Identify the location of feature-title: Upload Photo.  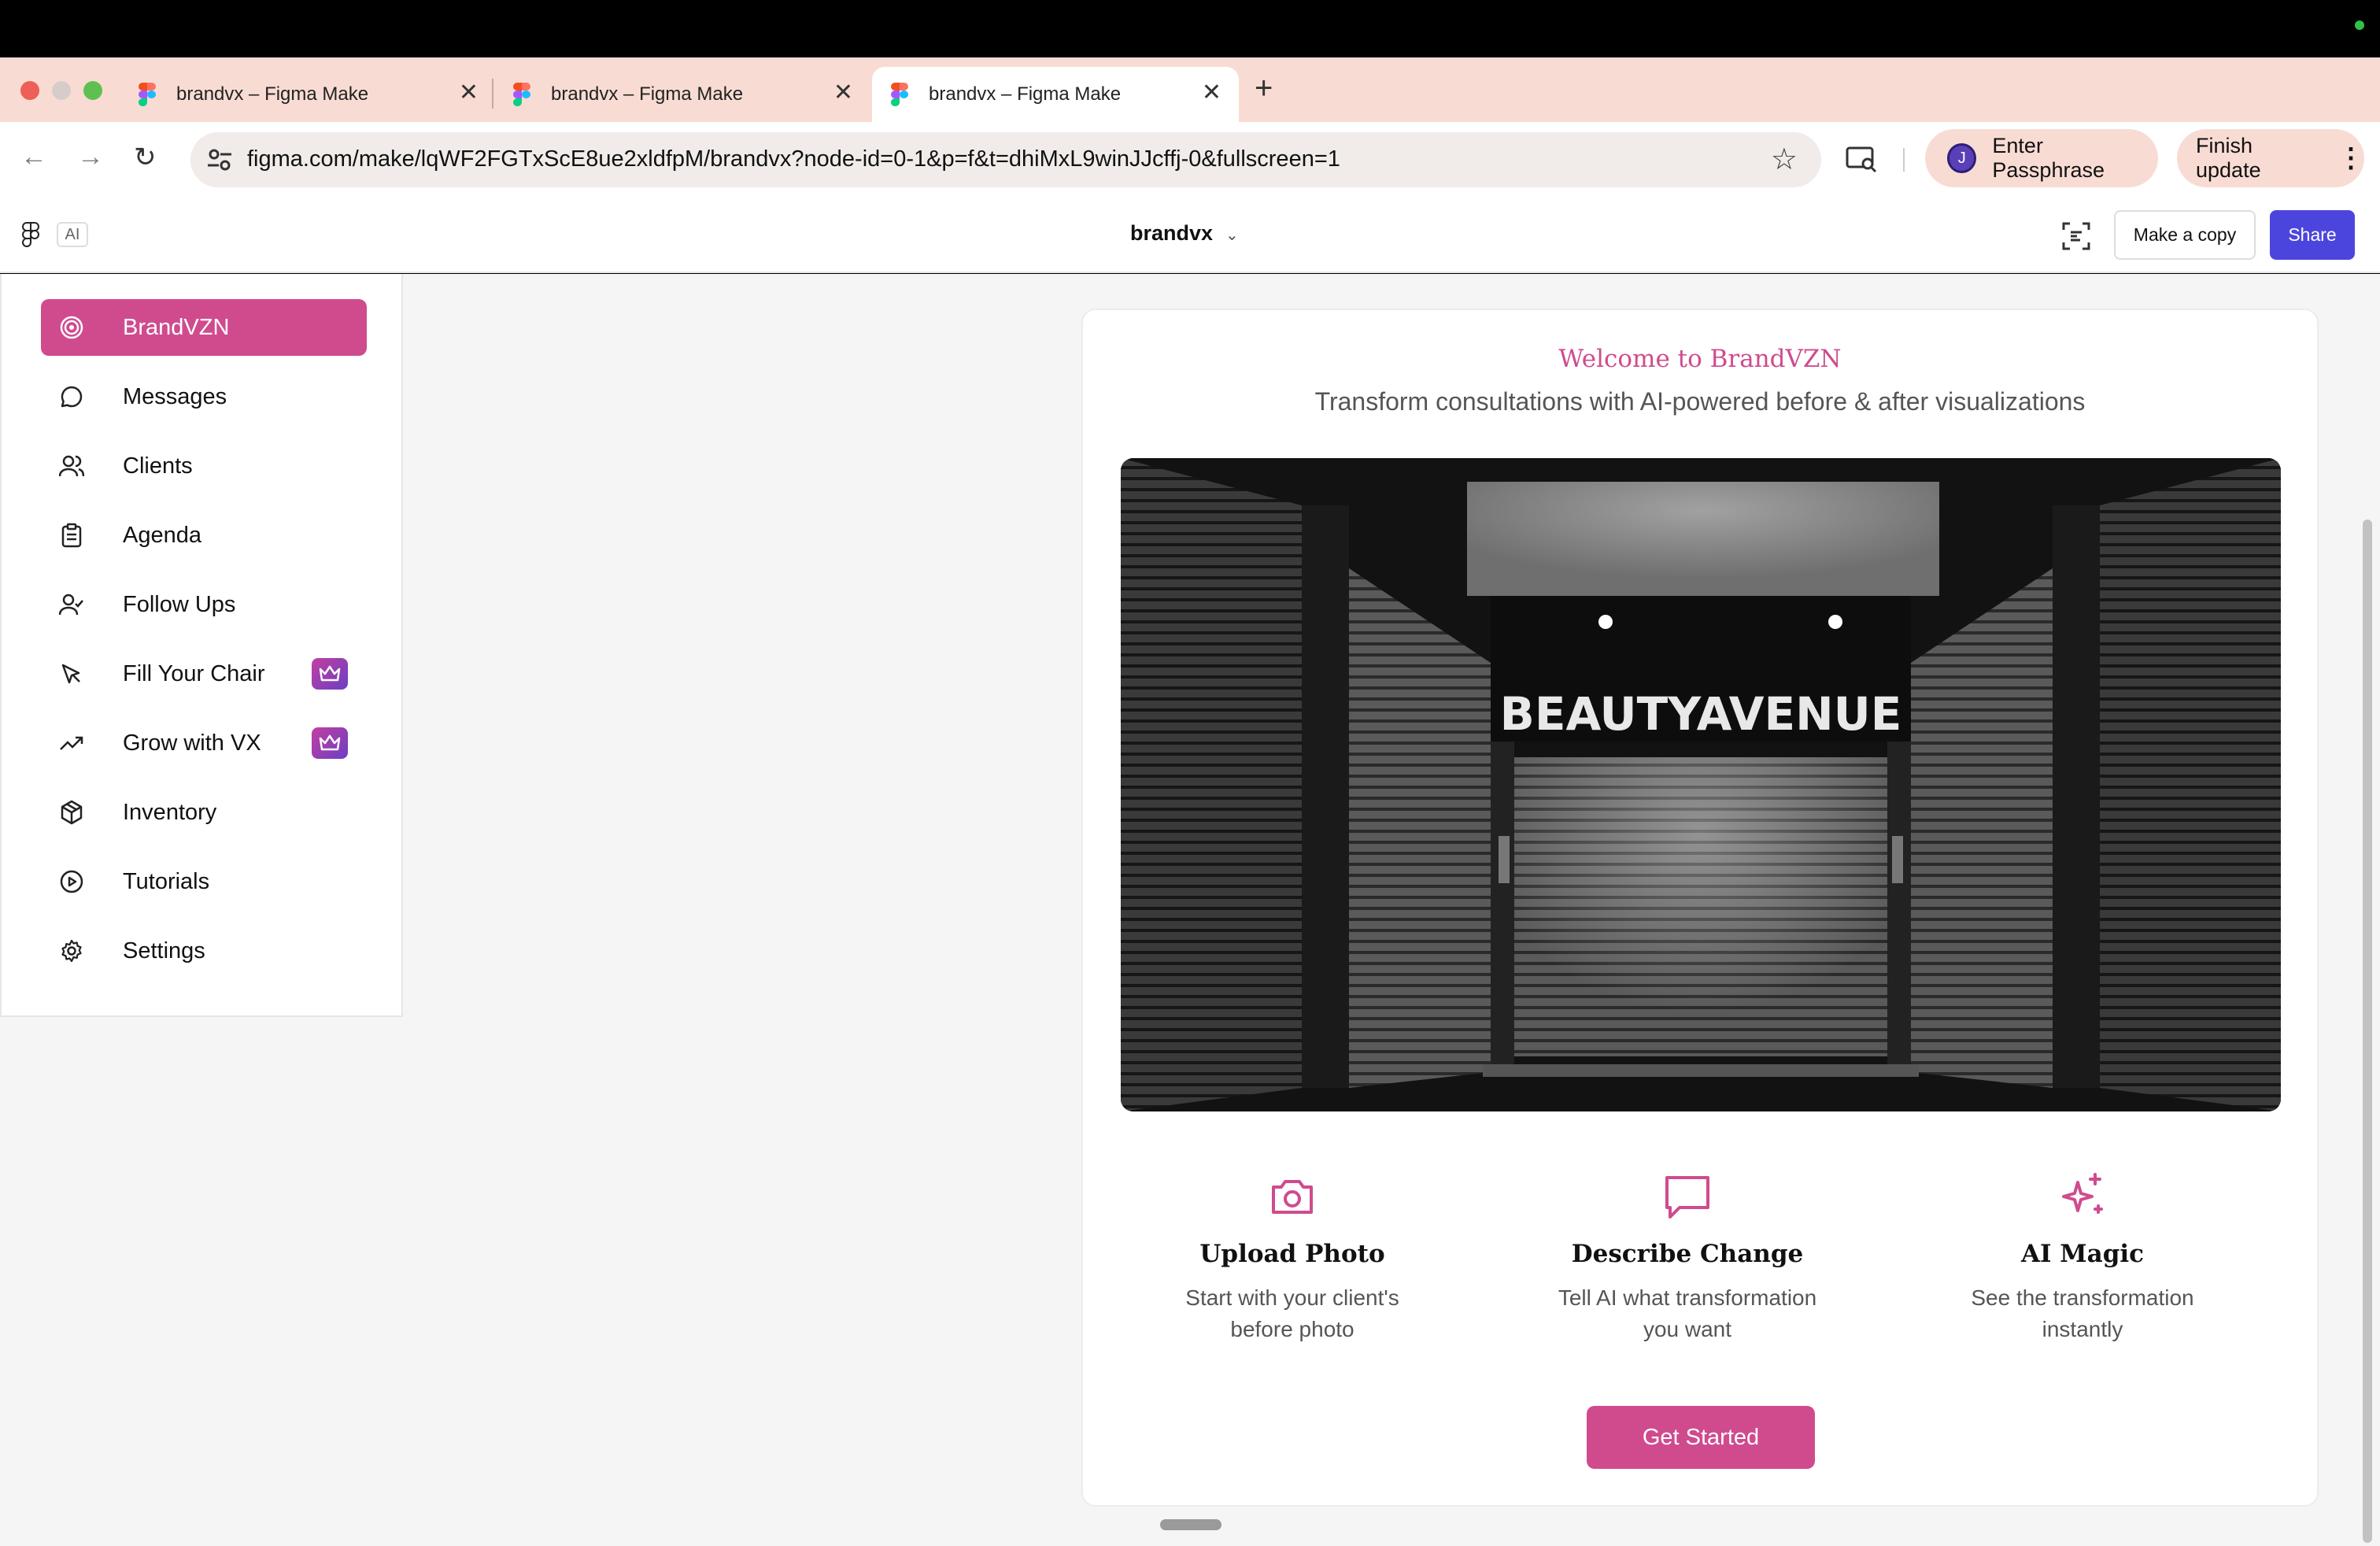
(1292, 1254).